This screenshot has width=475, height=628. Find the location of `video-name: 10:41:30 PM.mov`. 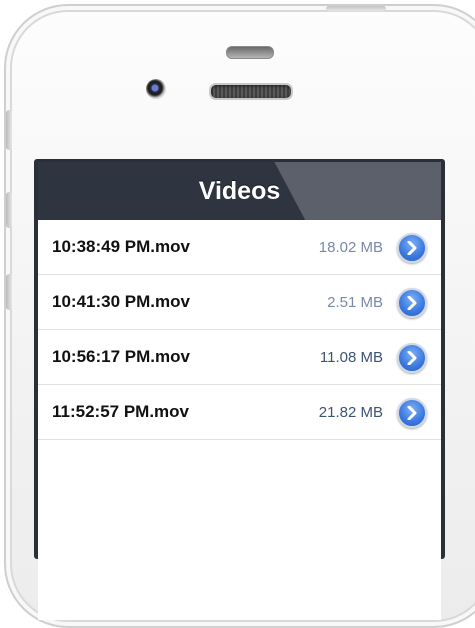

video-name: 10:41:30 PM.mov is located at coordinates (121, 301).